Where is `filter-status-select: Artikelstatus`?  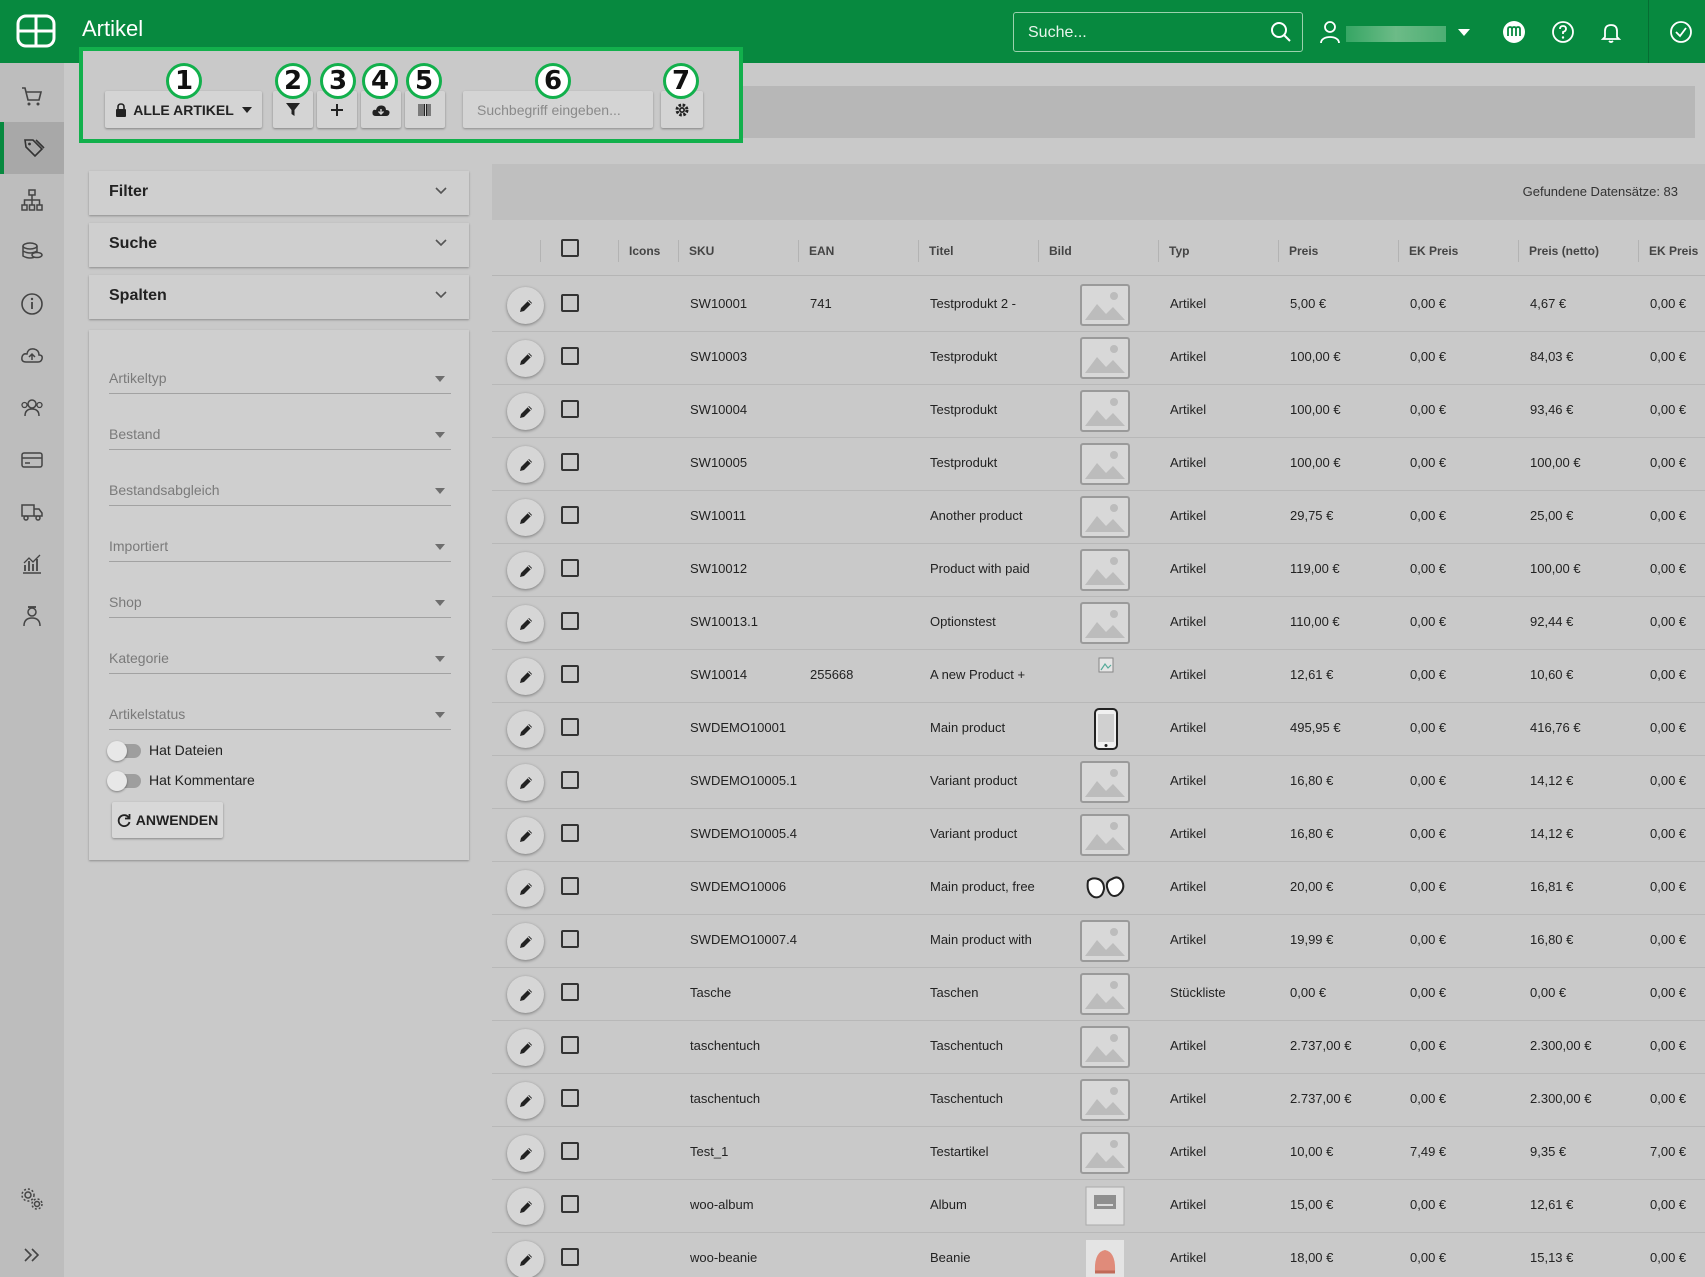 filter-status-select: Artikelstatus is located at coordinates (280, 715).